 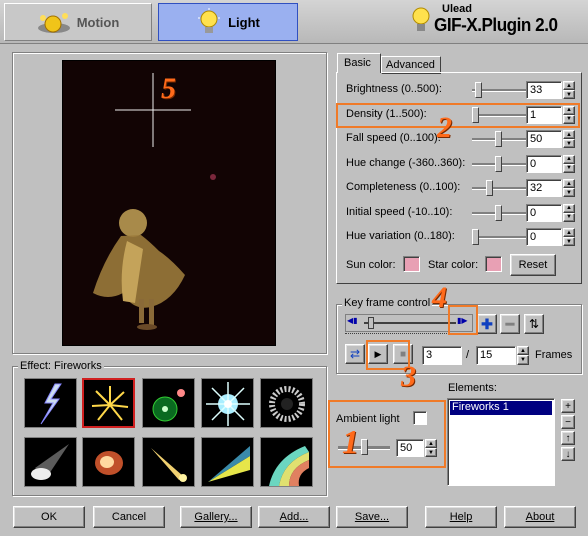 What do you see at coordinates (460, 188) in the screenshot?
I see `param-row: Completeness (0..100): 32 ▲ ▼` at bounding box center [460, 188].